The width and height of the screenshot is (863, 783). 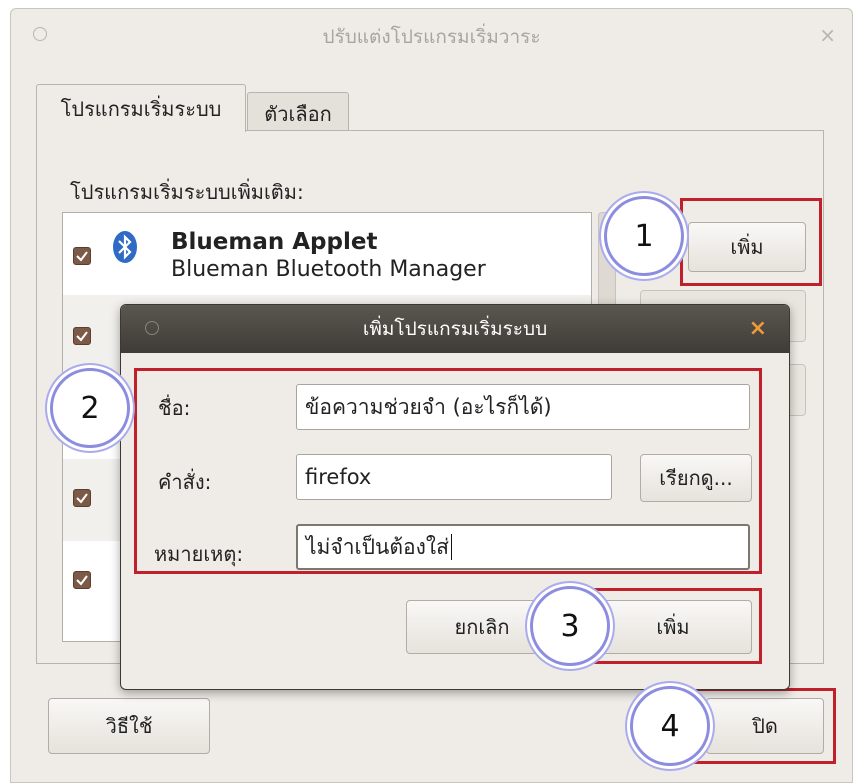 What do you see at coordinates (90, 408) in the screenshot?
I see `annotation-badge-2: 2` at bounding box center [90, 408].